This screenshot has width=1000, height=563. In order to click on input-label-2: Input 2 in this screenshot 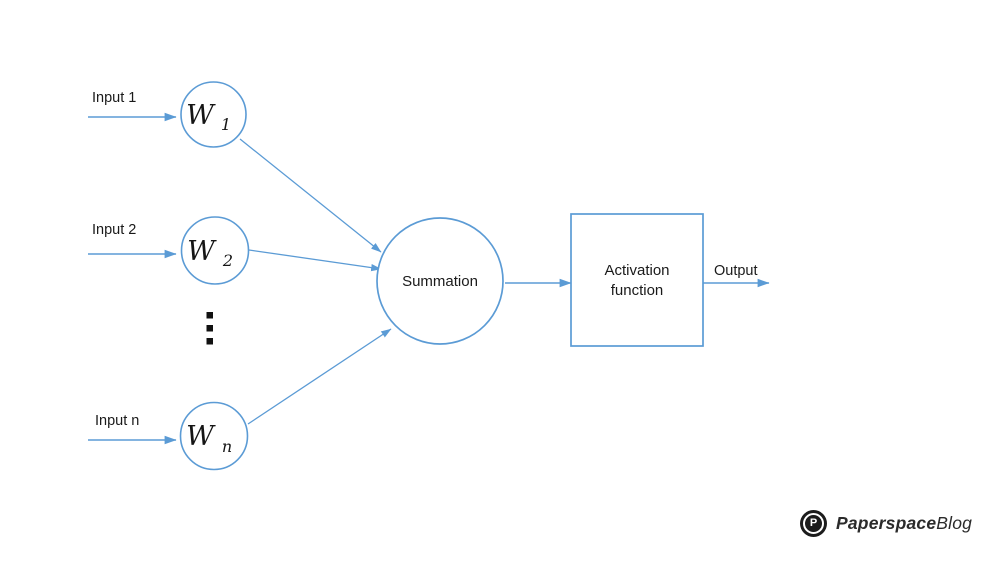, I will do `click(114, 230)`.